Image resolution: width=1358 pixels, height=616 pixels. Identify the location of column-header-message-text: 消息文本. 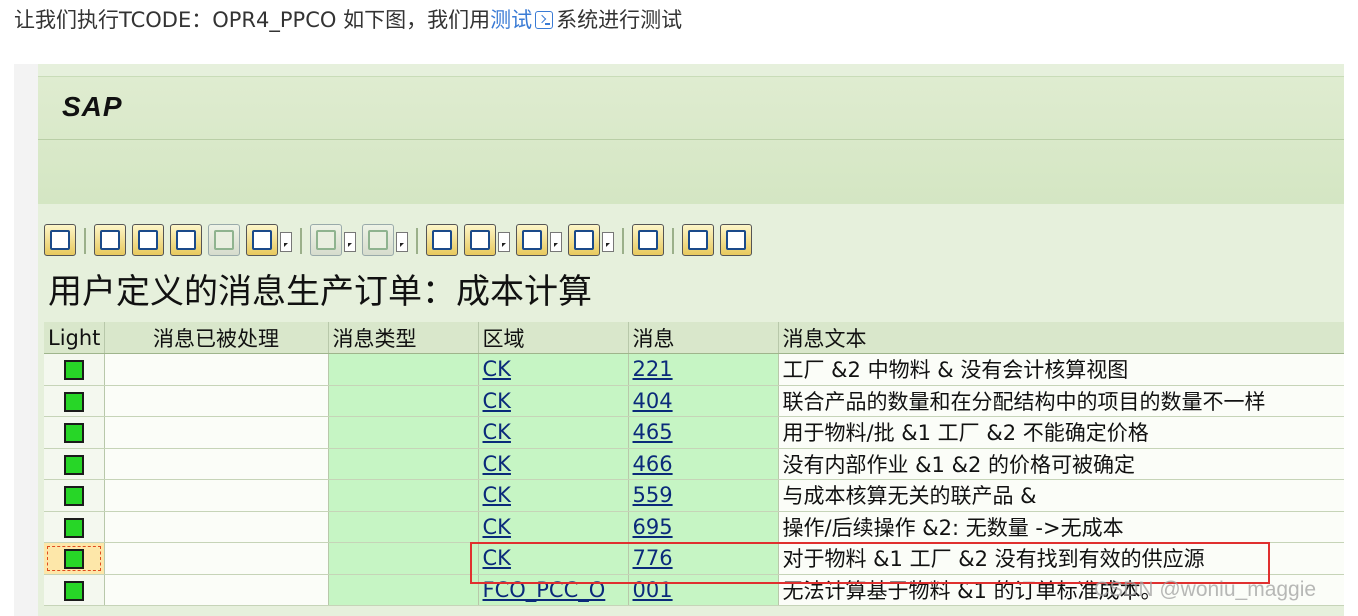
(1061, 338).